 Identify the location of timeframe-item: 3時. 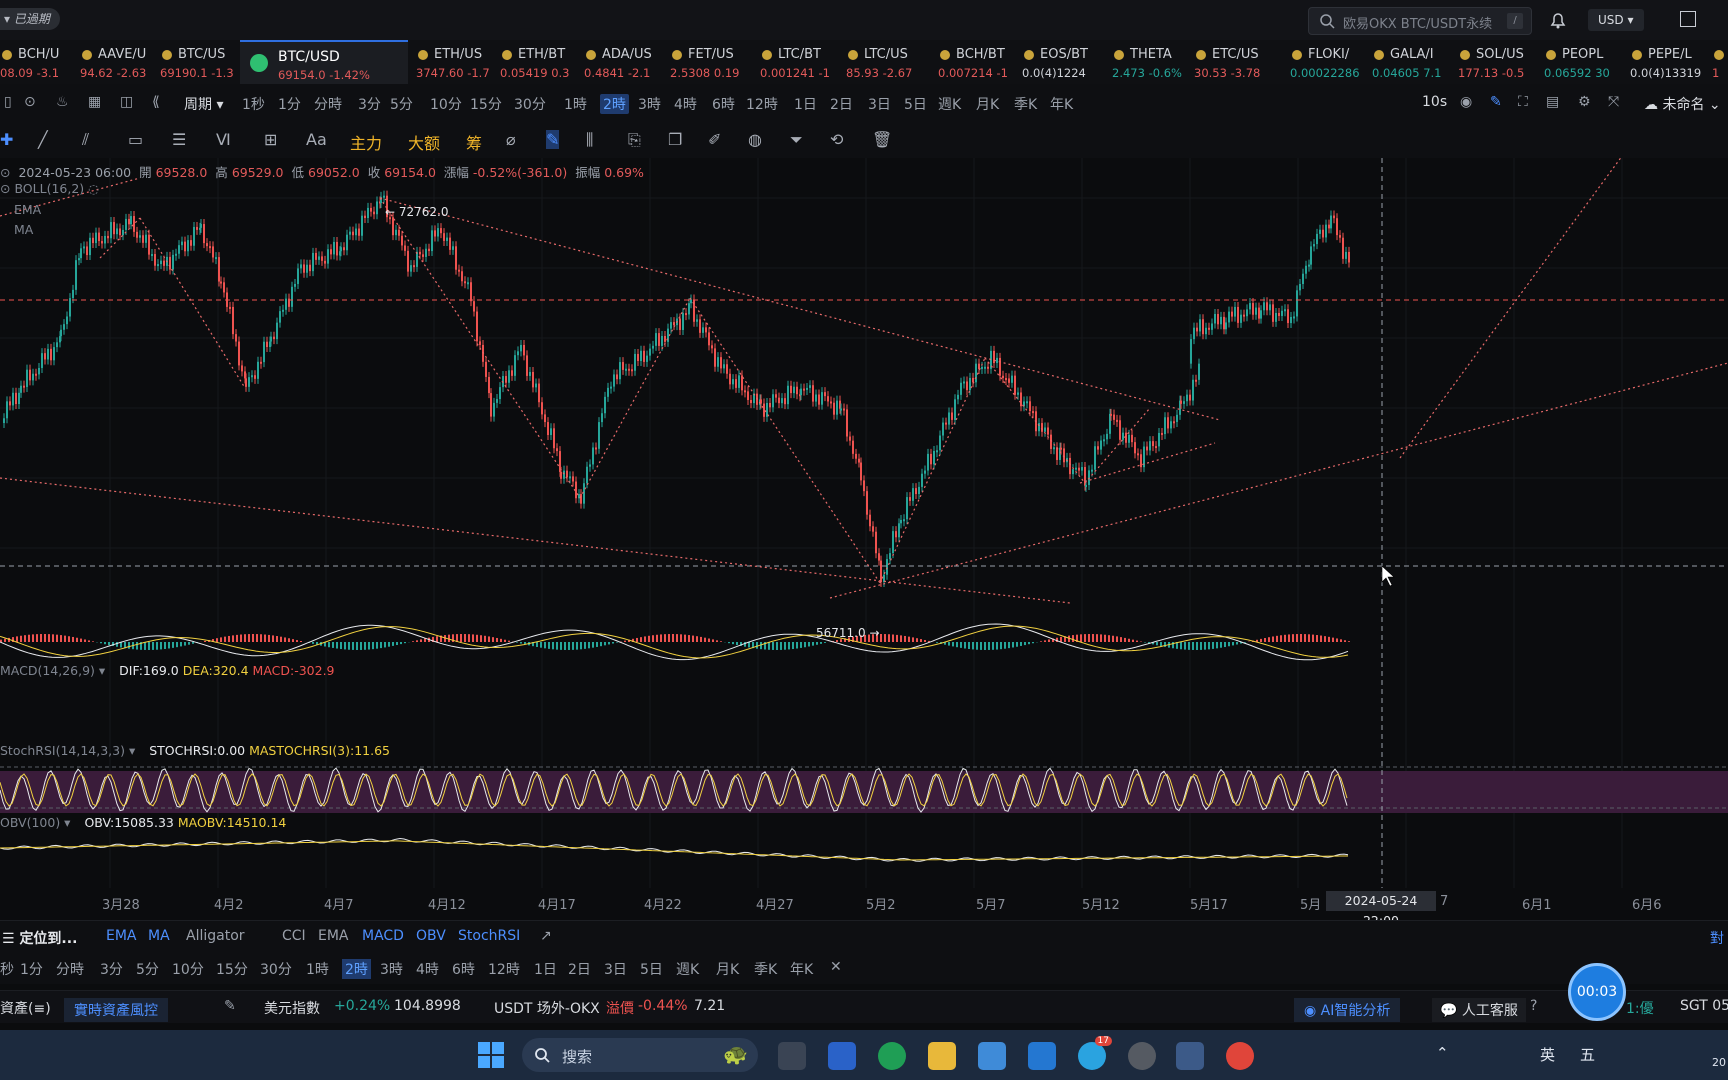
(649, 104).